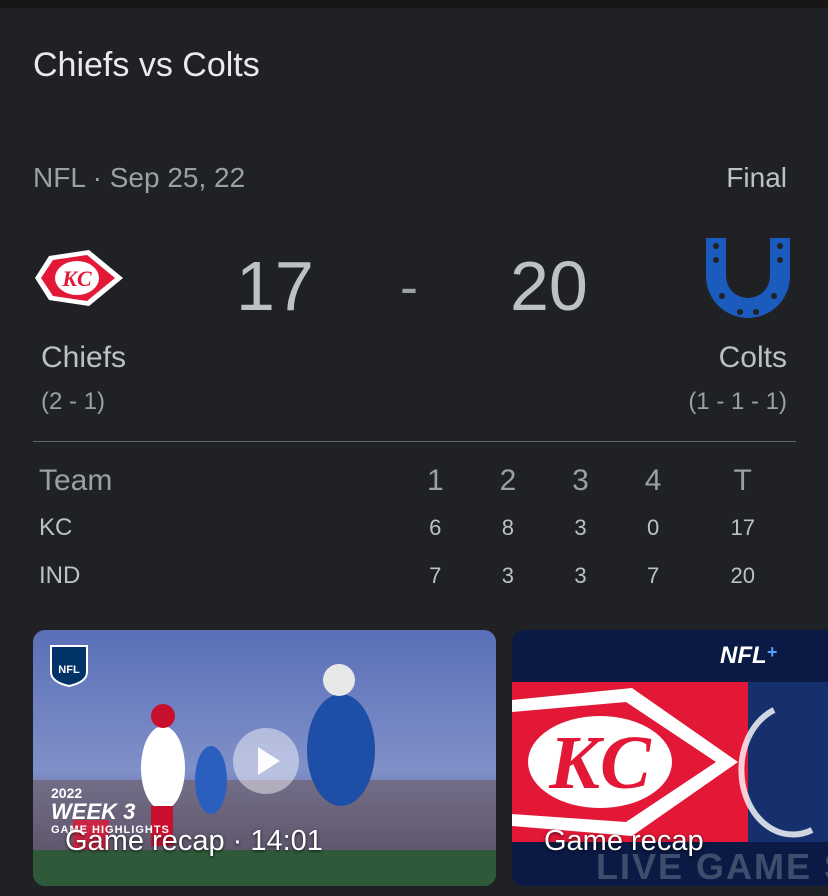 Image resolution: width=828 pixels, height=896 pixels. I want to click on page-title: Chiefs vs Colts, so click(146, 65).